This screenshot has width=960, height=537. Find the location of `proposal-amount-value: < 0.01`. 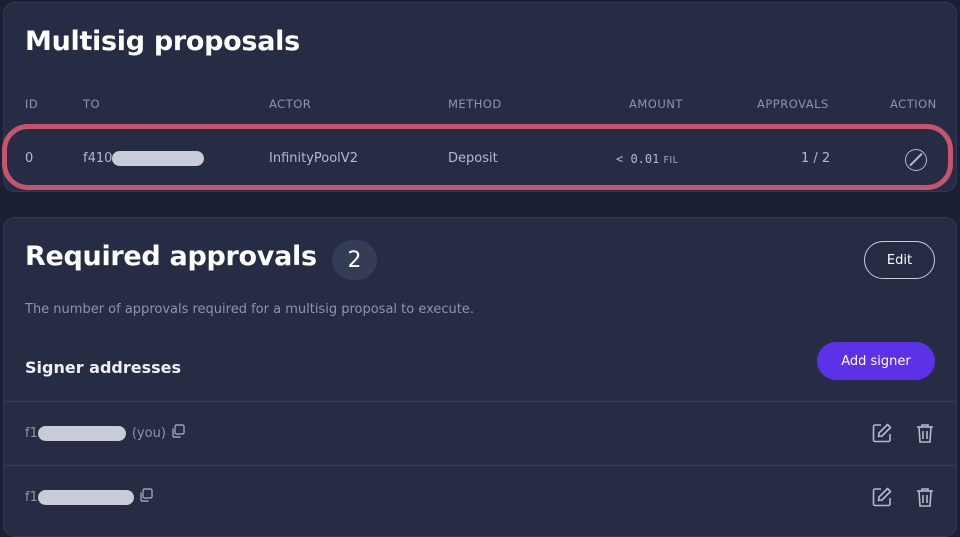

proposal-amount-value: < 0.01 is located at coordinates (638, 159).